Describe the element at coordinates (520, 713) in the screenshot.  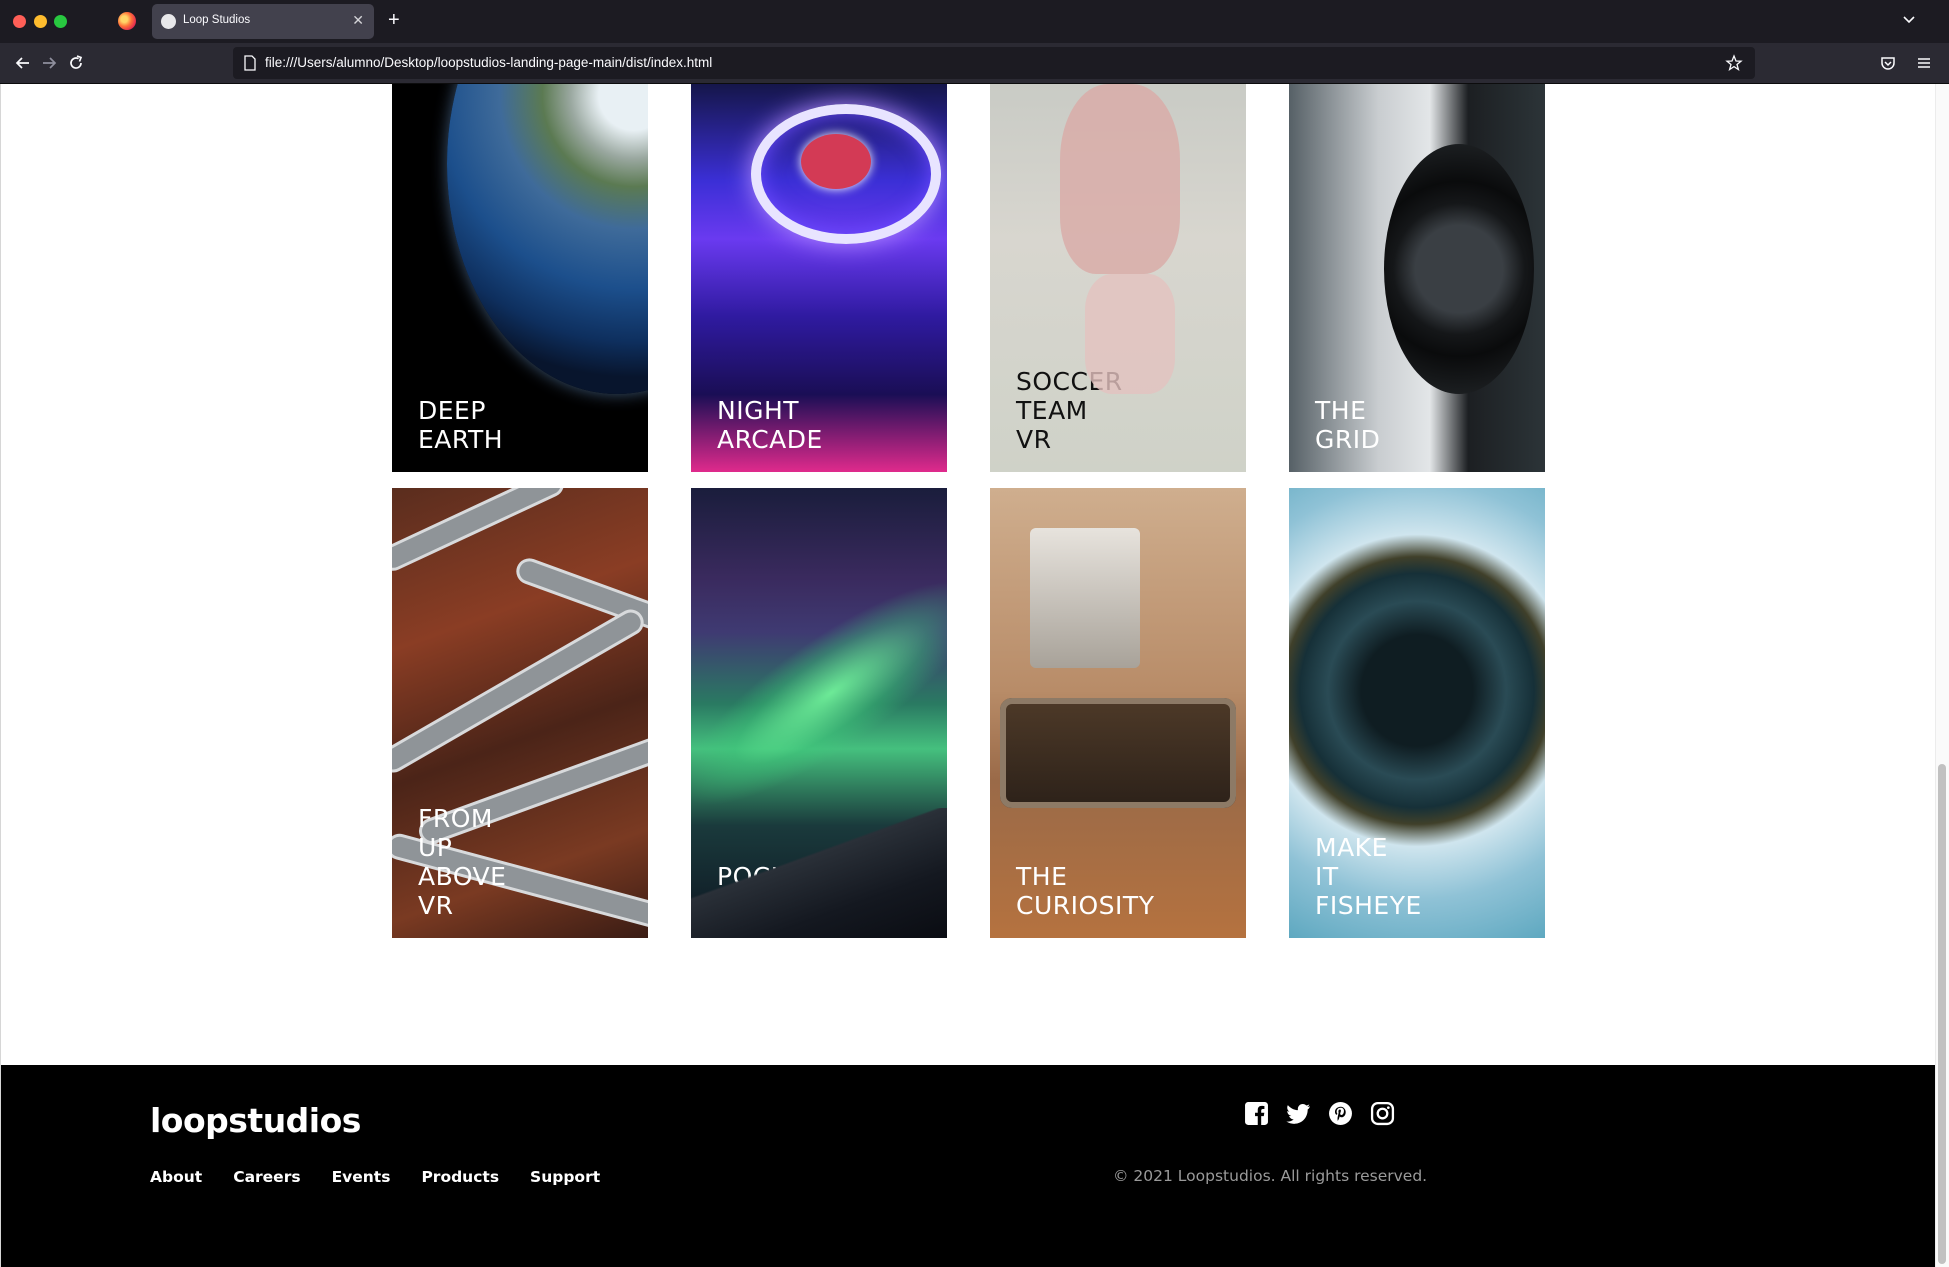
I see `creation-card-from-up-above-vr: From Up Above VR` at that location.